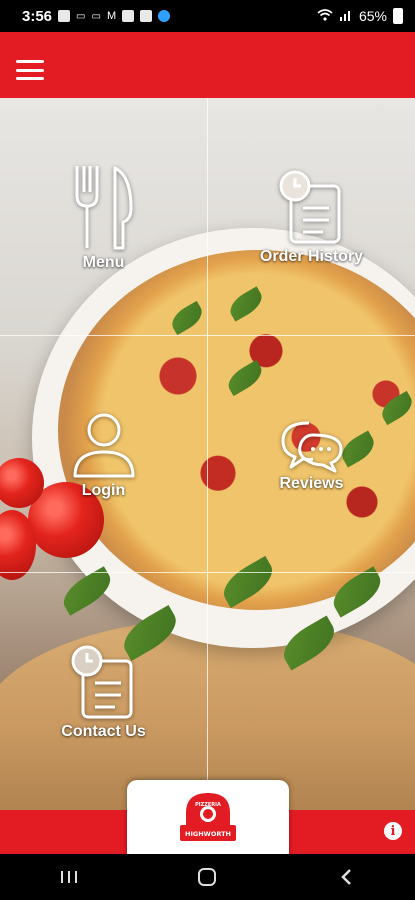  What do you see at coordinates (208, 805) in the screenshot?
I see `logo-top-text: PIZZERIA` at bounding box center [208, 805].